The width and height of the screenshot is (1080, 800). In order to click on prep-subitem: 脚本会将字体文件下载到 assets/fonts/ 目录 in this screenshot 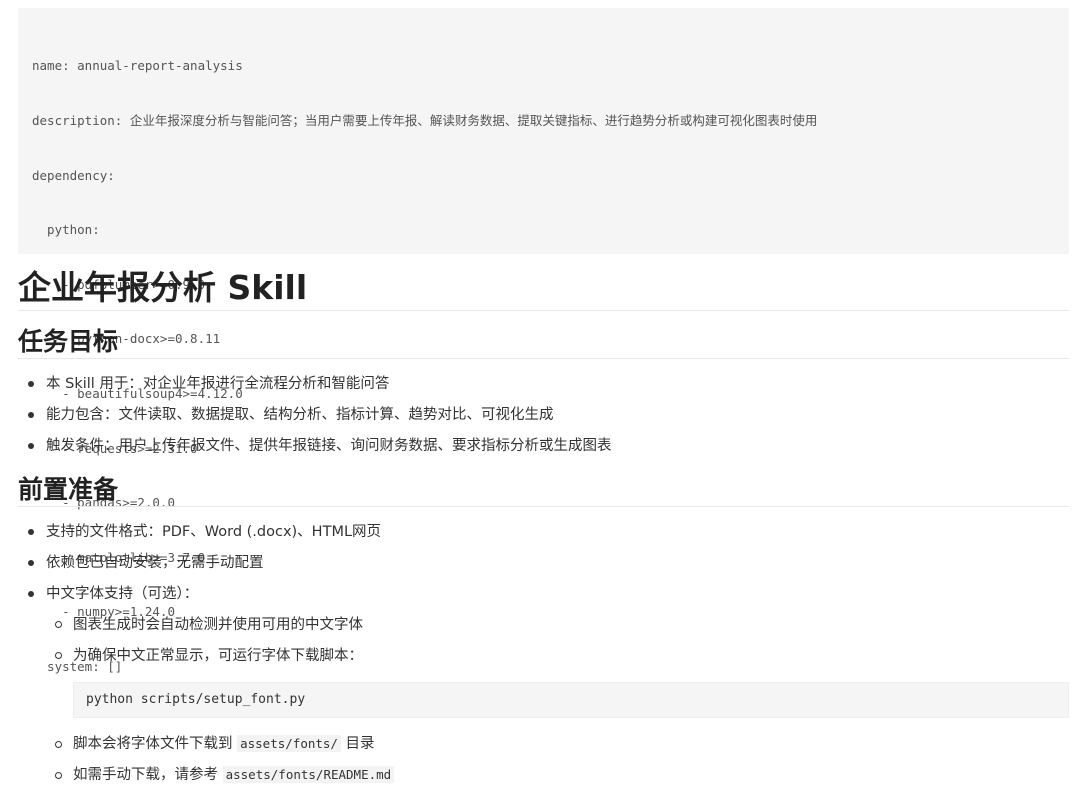, I will do `click(224, 744)`.